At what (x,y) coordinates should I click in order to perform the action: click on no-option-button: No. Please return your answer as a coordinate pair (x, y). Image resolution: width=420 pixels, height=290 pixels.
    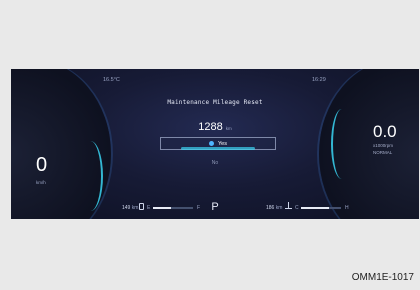
    Looking at the image, I should click on (215, 163).